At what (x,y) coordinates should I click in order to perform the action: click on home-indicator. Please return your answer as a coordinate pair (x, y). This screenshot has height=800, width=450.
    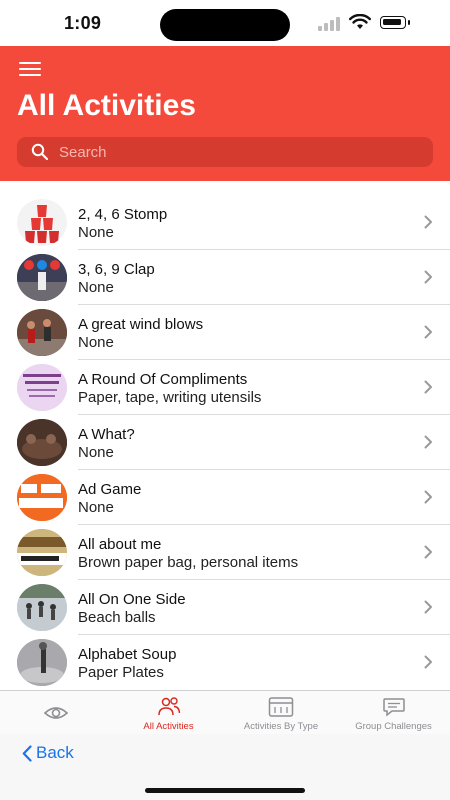
    Looking at the image, I should click on (225, 790).